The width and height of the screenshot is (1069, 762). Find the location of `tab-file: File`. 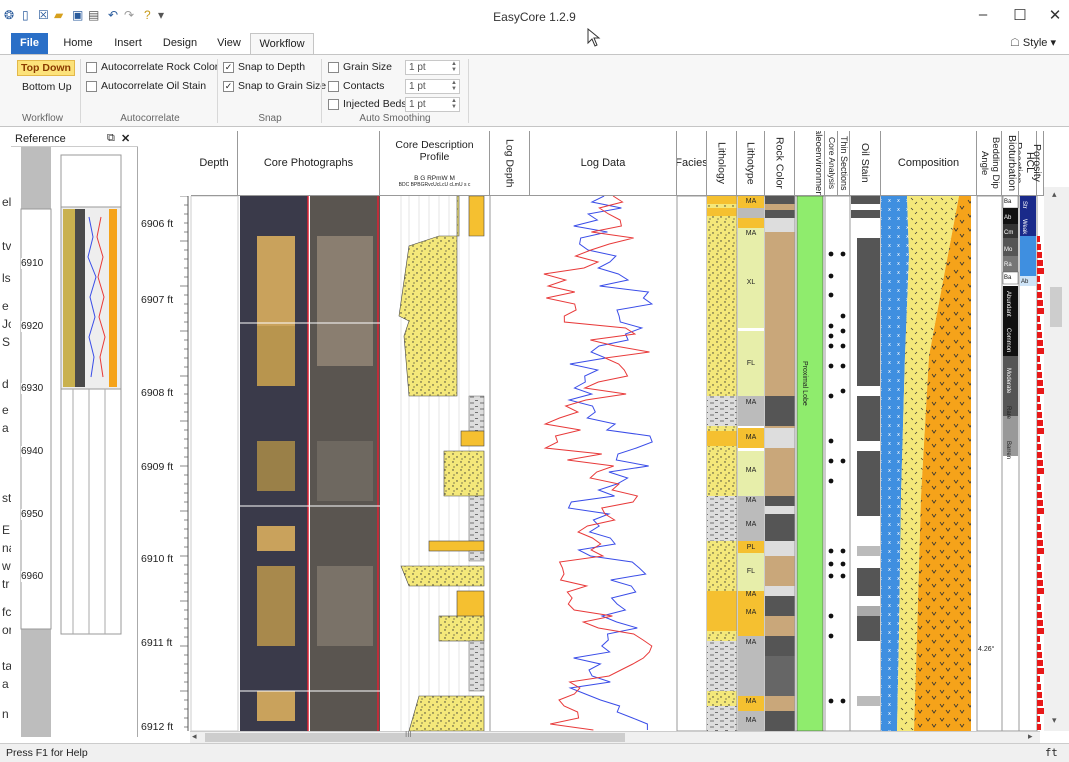

tab-file: File is located at coordinates (29, 43).